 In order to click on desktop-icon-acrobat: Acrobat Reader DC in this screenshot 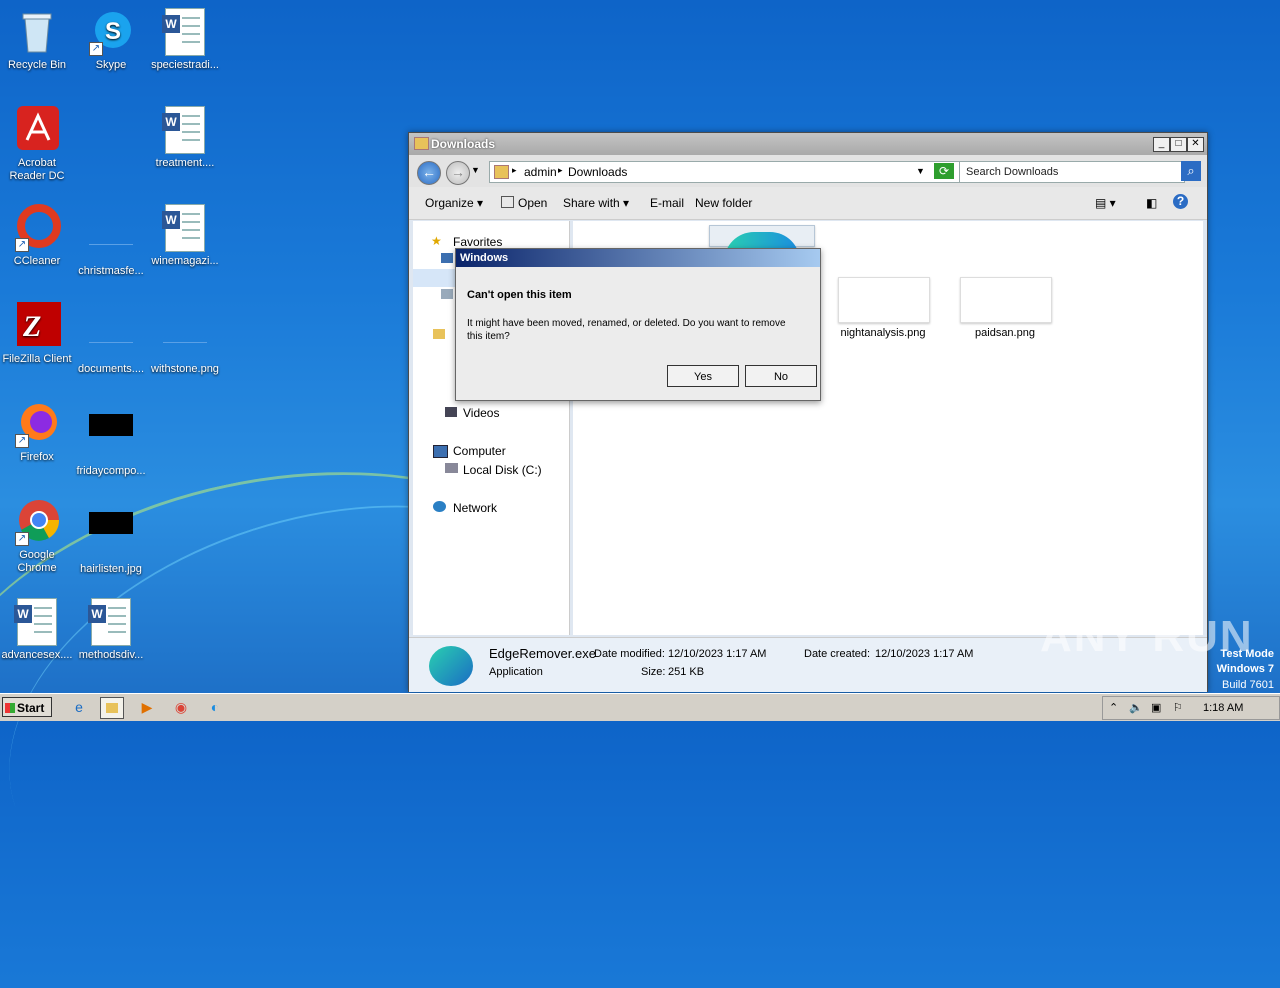, I will do `click(37, 144)`.